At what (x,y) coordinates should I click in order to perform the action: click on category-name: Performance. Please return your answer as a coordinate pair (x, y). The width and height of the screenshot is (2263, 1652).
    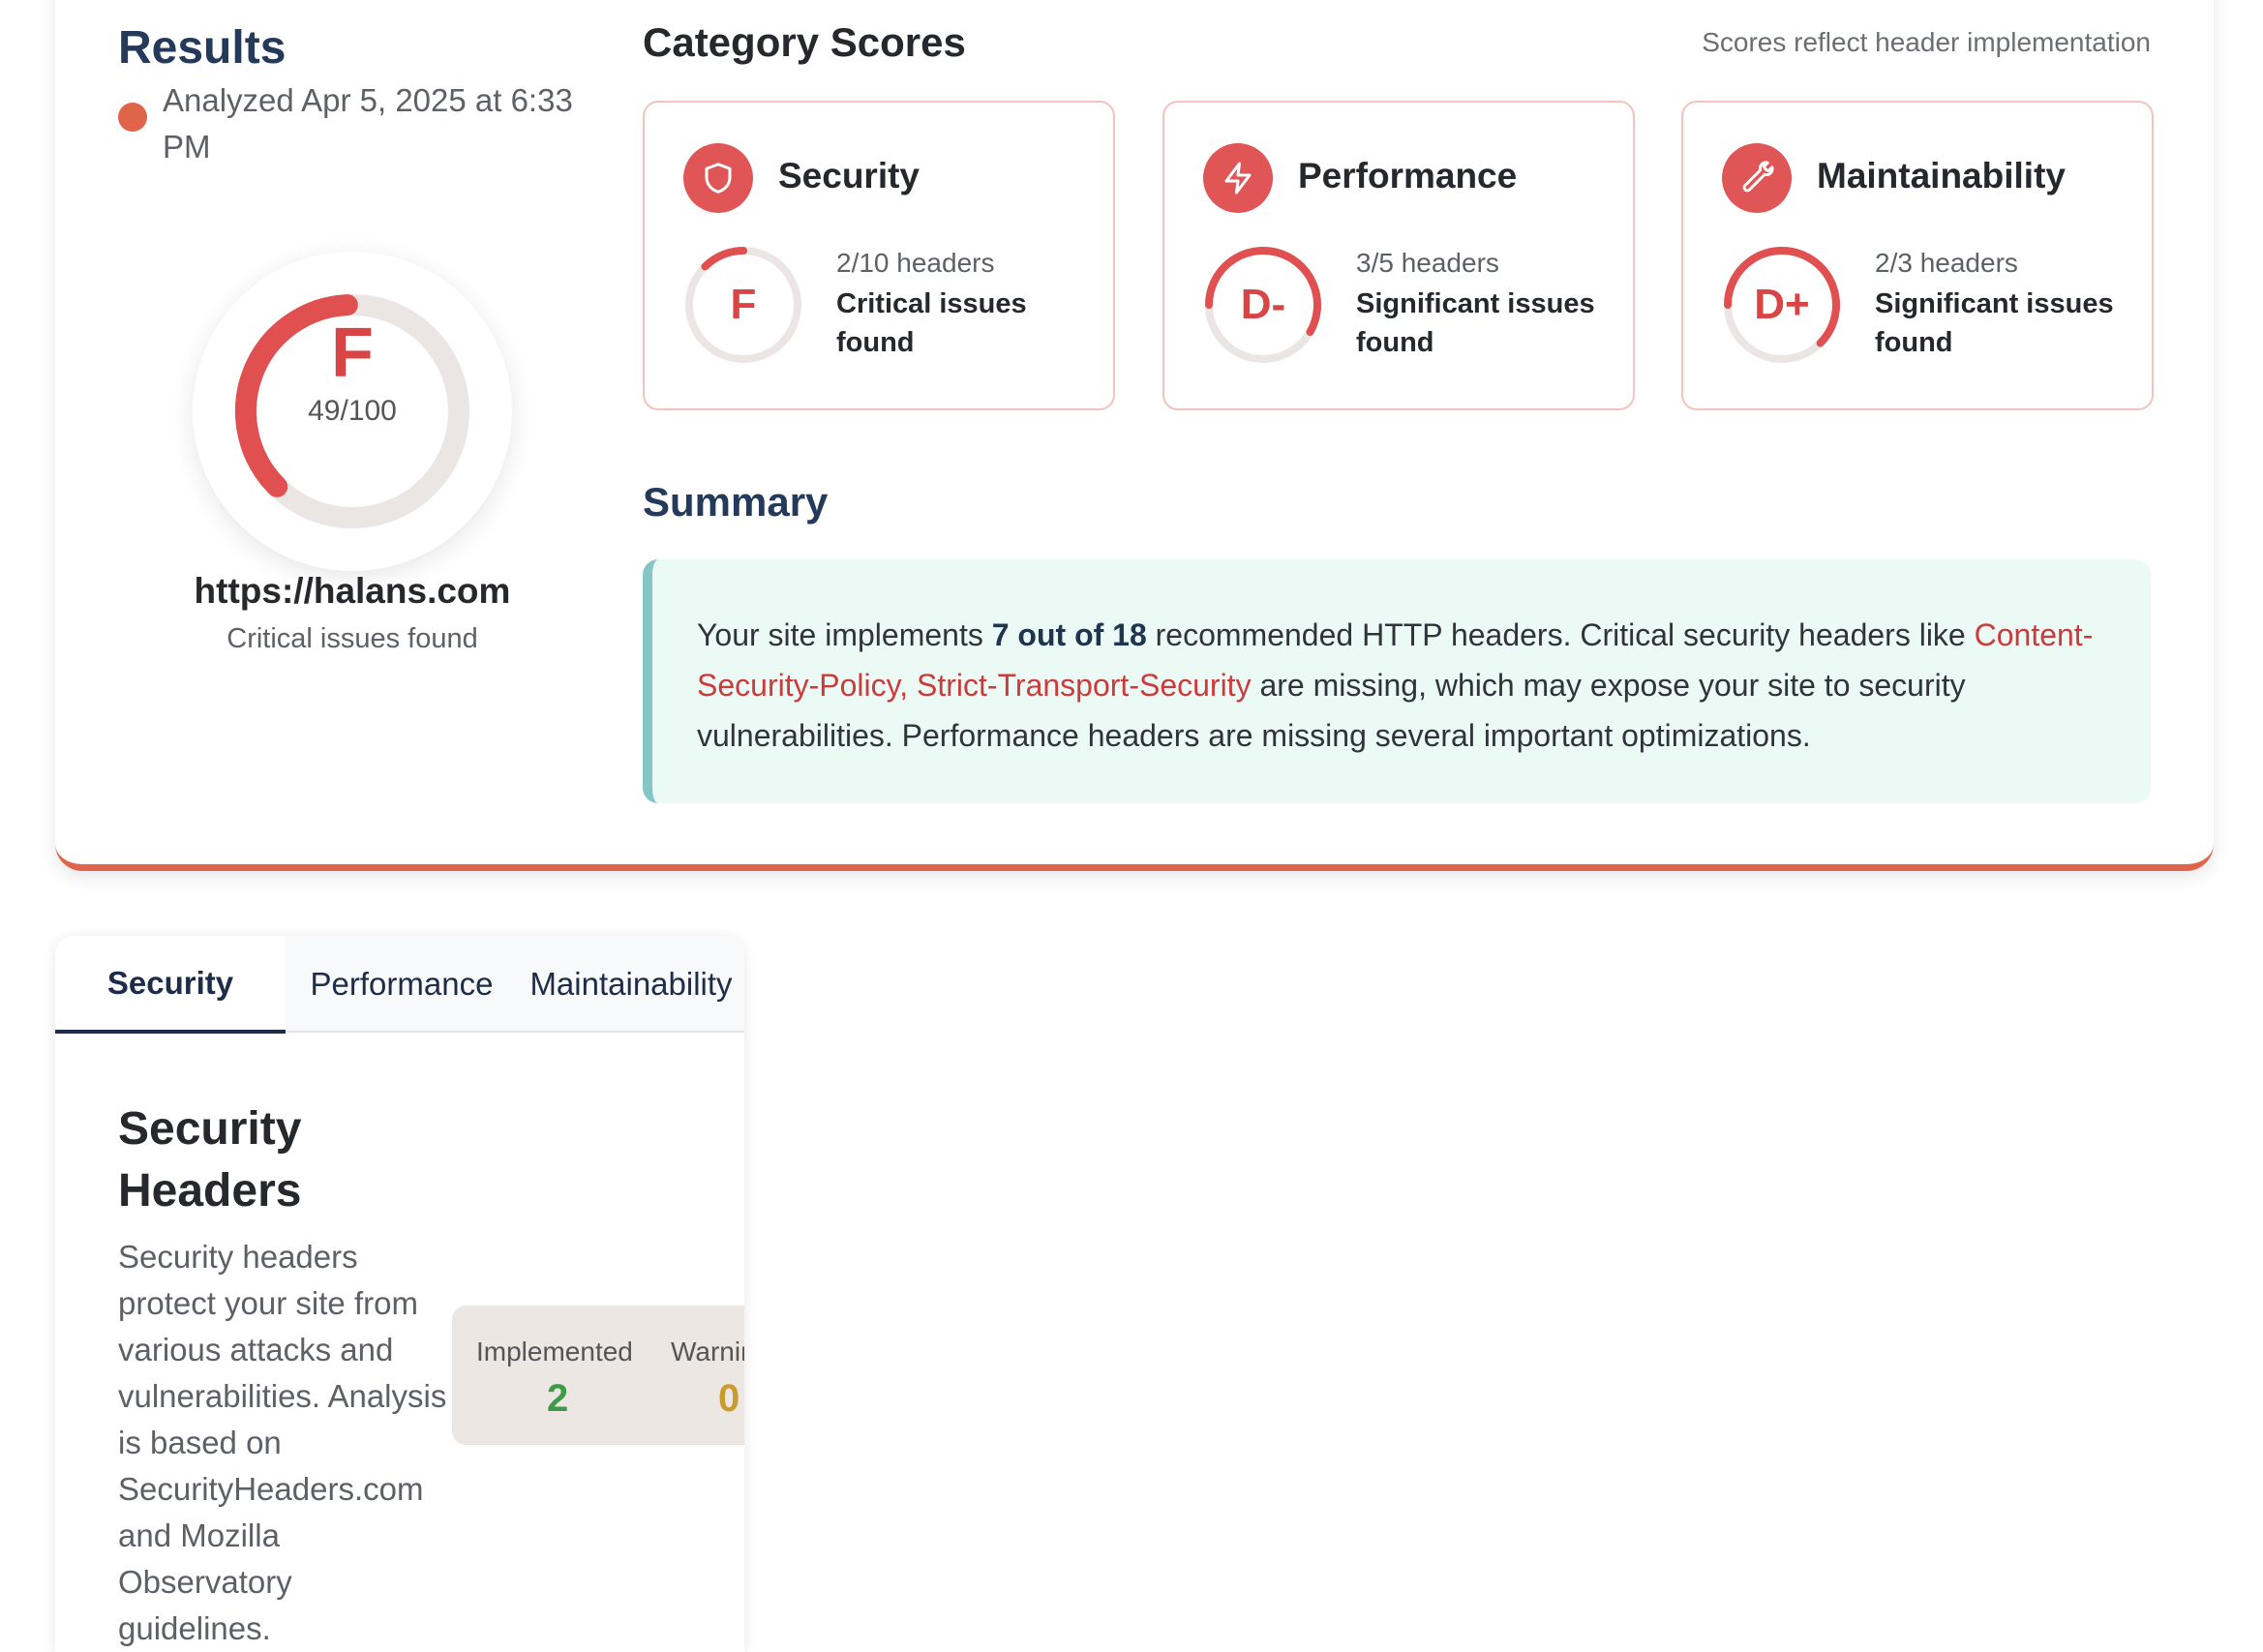
    Looking at the image, I should click on (1408, 176).